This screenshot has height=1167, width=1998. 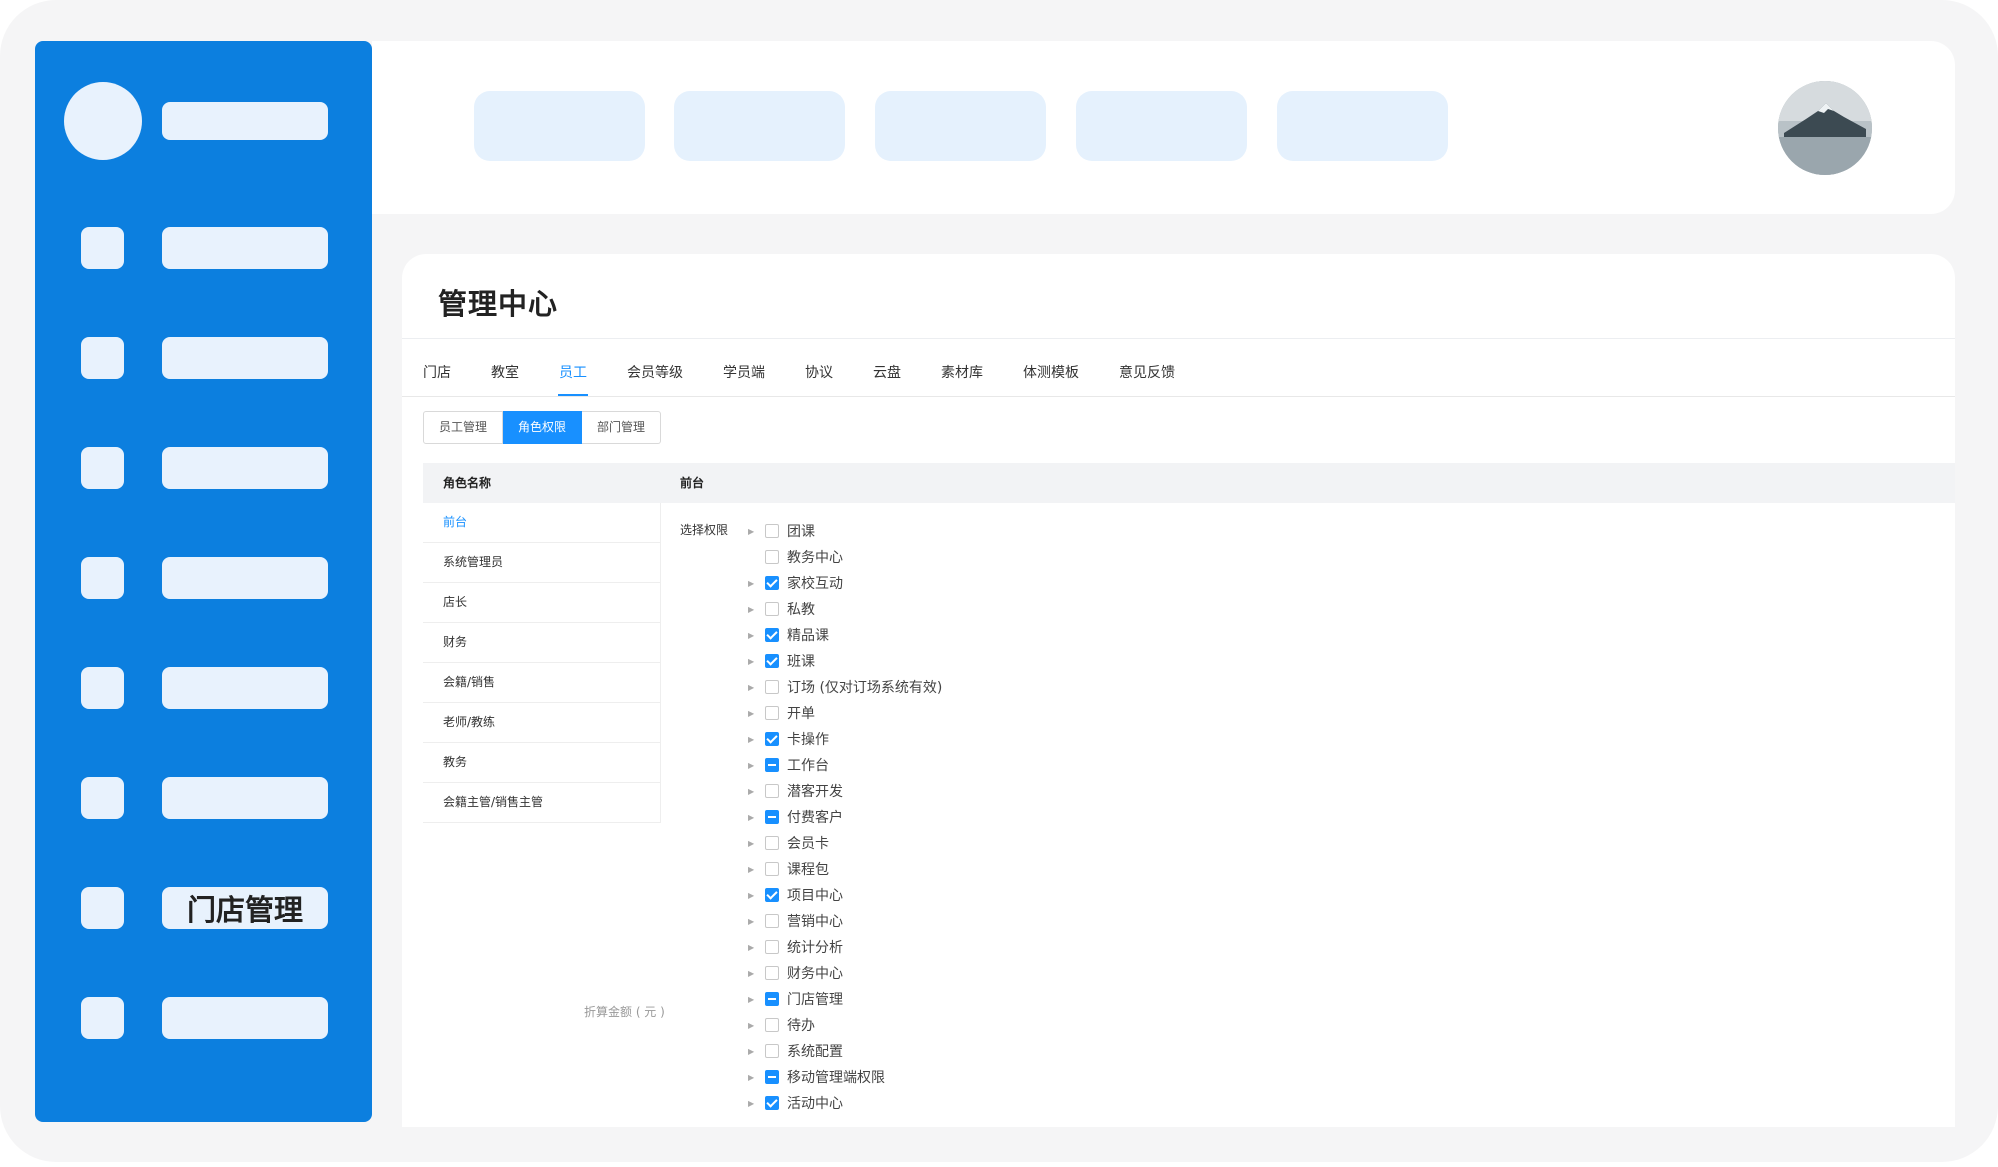 What do you see at coordinates (541, 603) in the screenshot?
I see `role-item: 店长` at bounding box center [541, 603].